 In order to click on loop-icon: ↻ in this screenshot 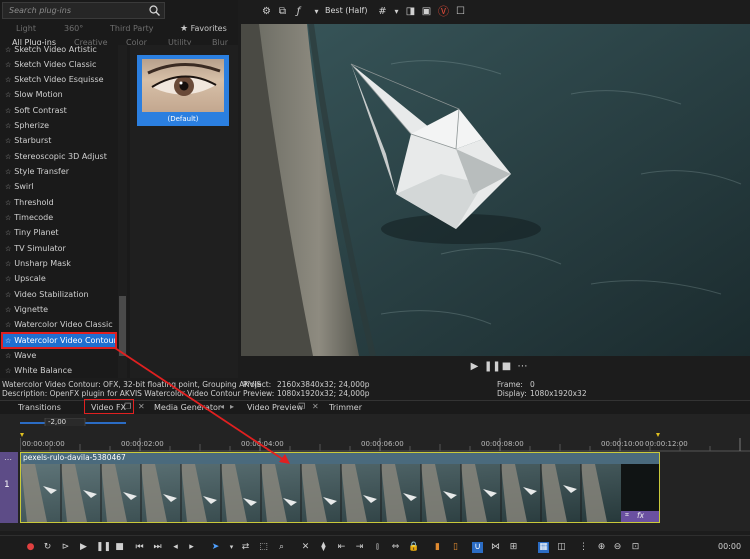, I will do `click(47, 547)`.